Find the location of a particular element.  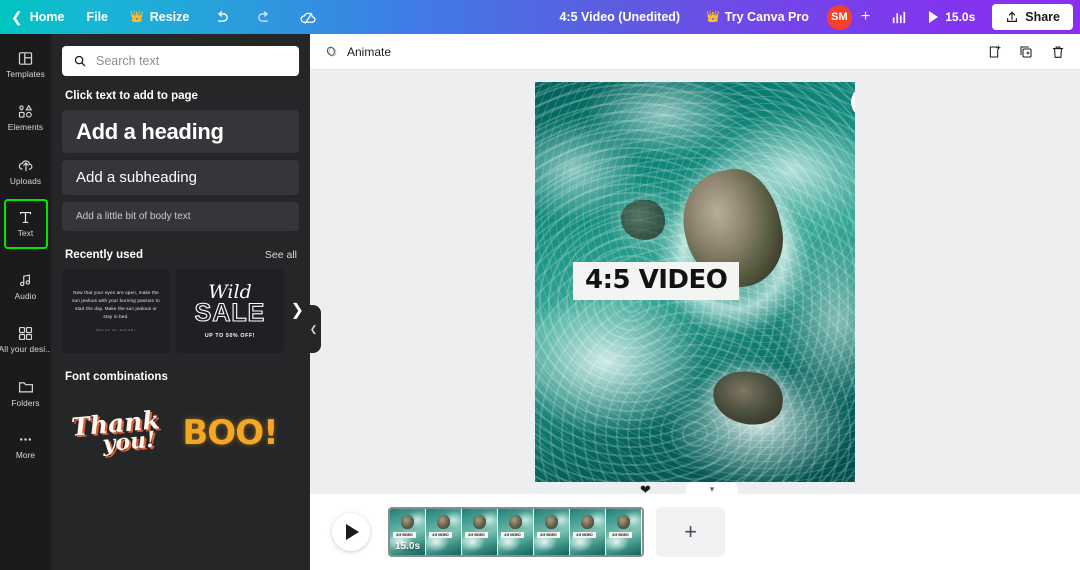

timeline-trim-handle is located at coordinates (643, 532).